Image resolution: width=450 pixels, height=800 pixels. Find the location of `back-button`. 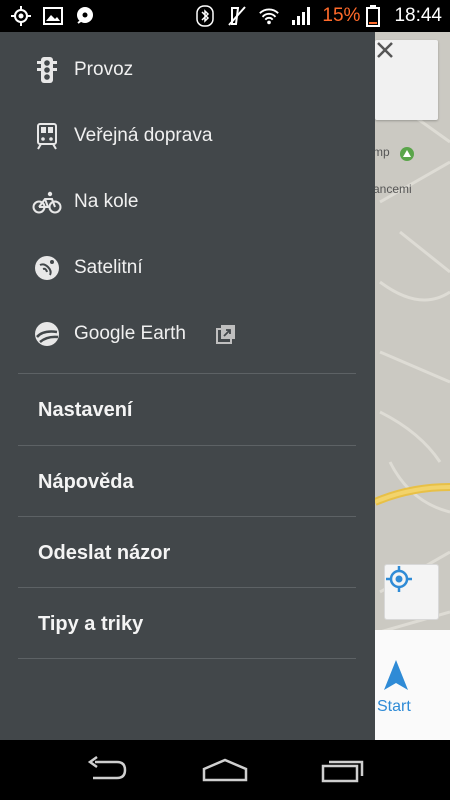

back-button is located at coordinates (107, 770).